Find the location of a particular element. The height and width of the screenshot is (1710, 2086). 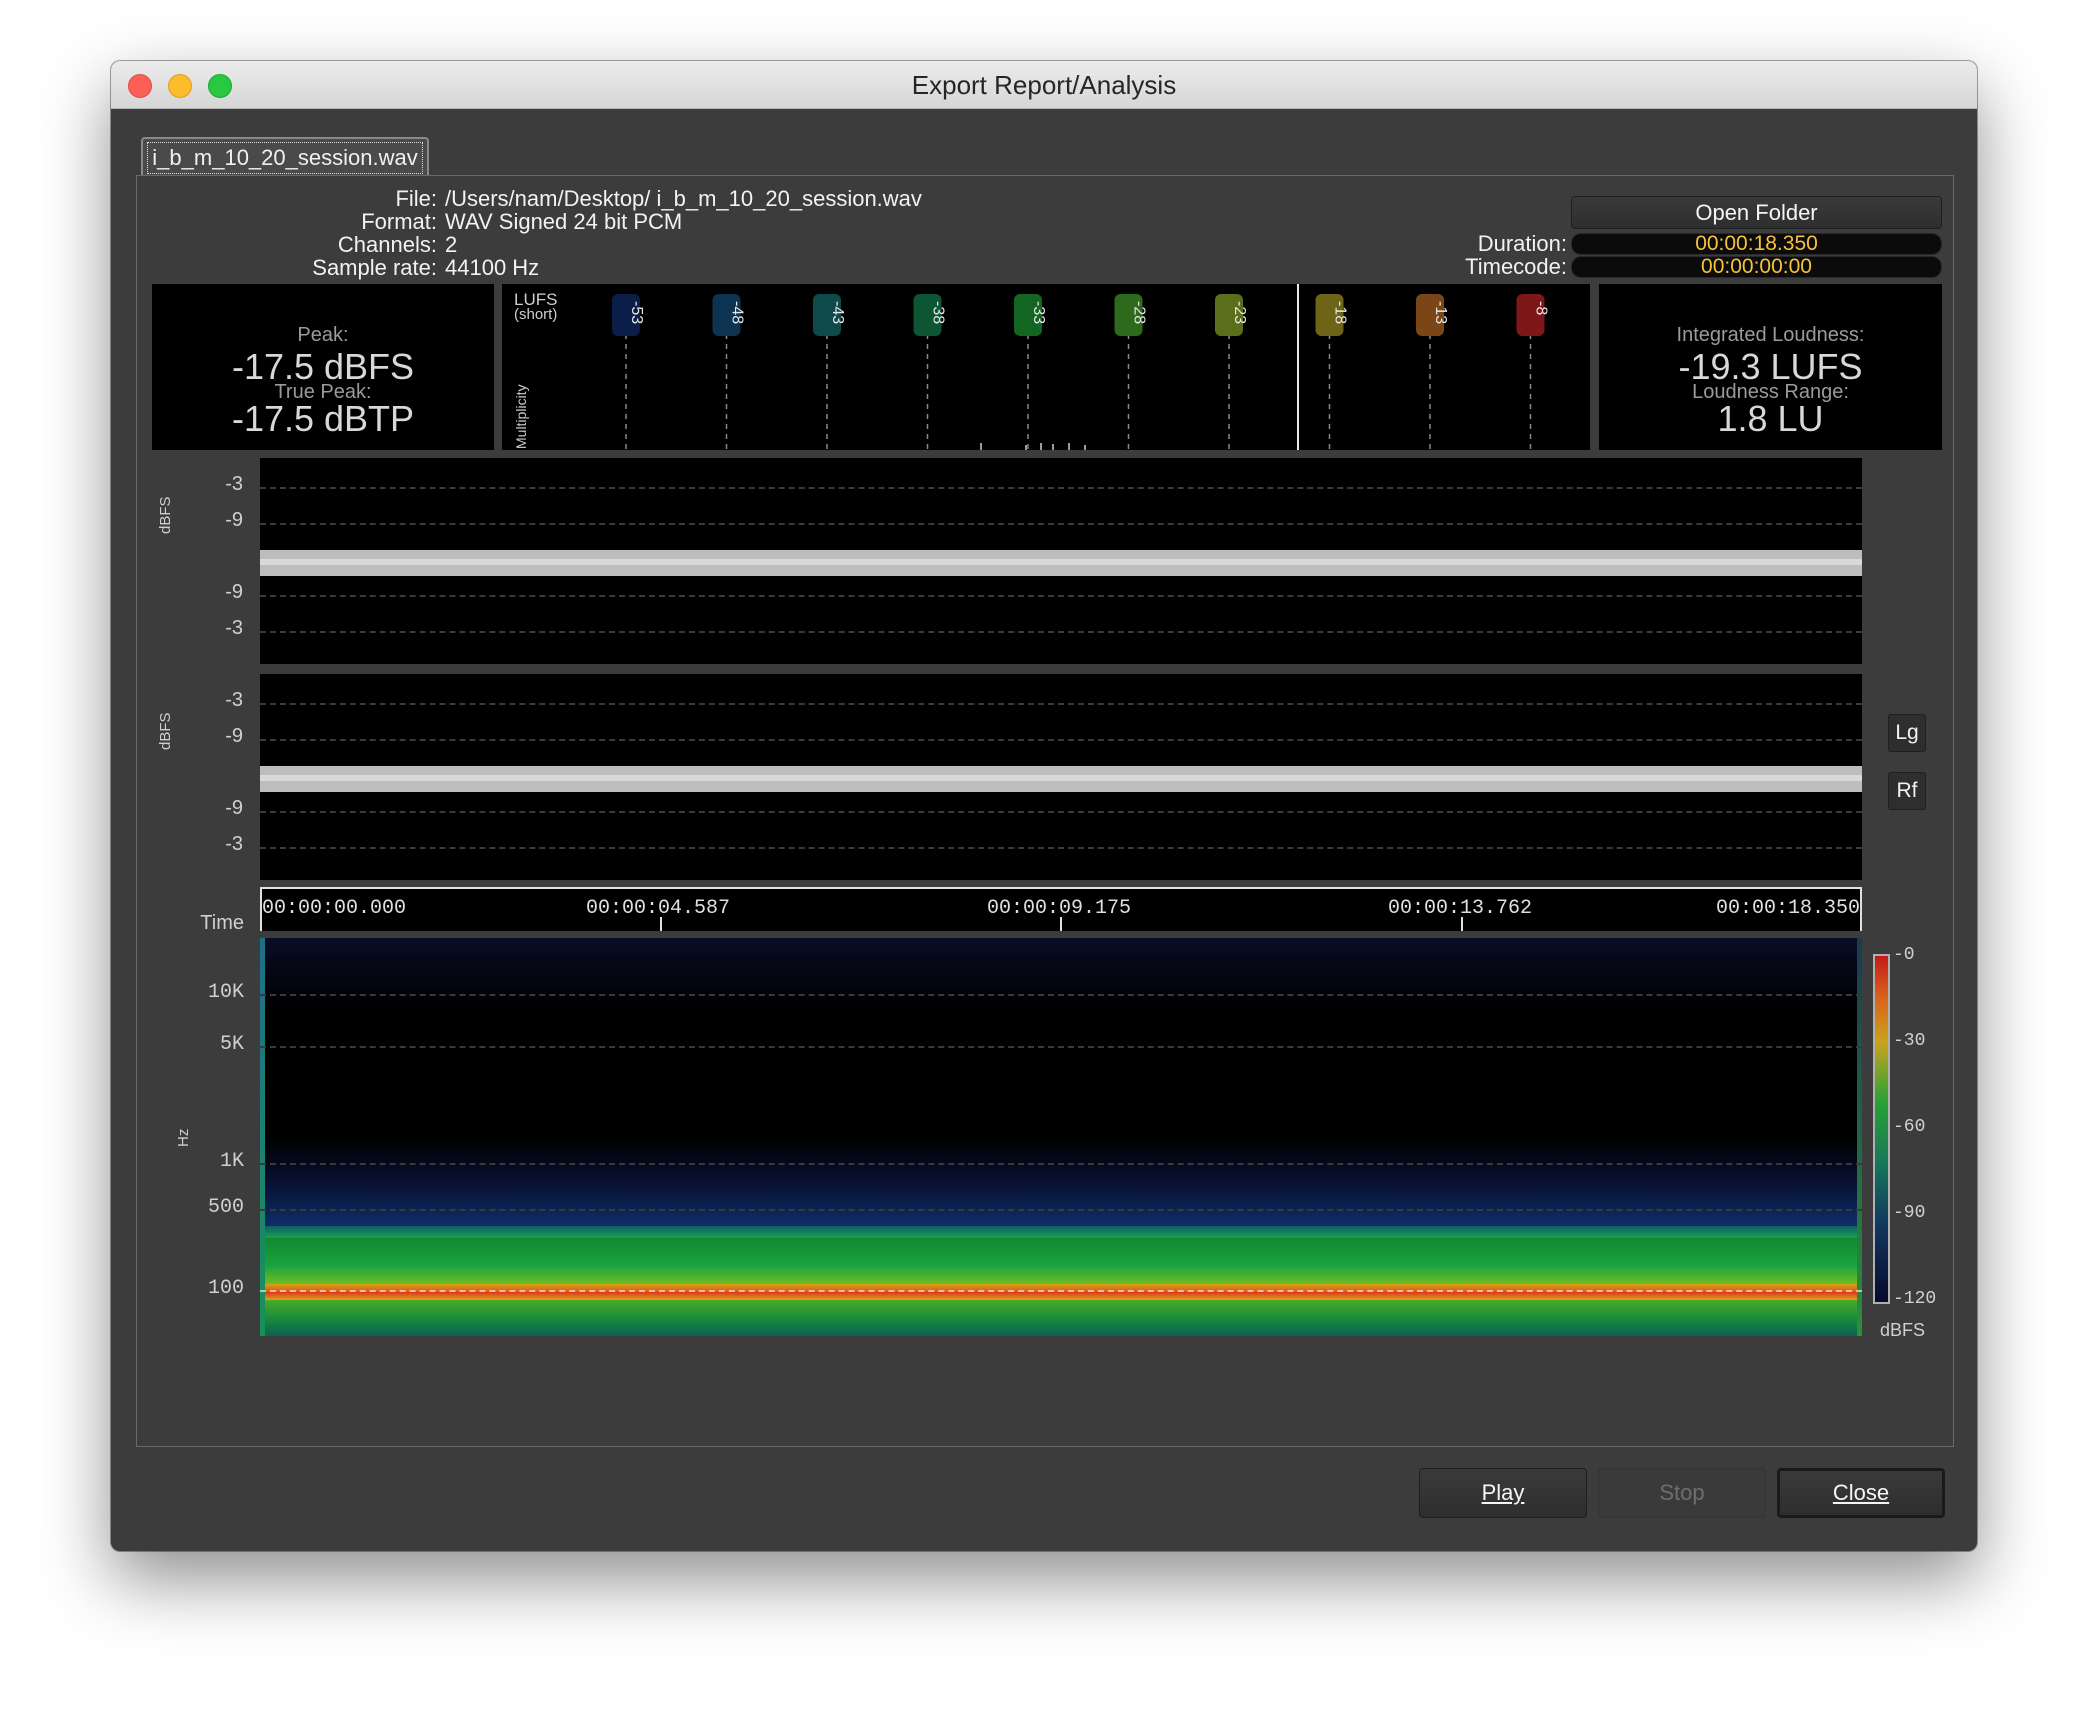

lufs-marker-label: -53 is located at coordinates (636, 312).